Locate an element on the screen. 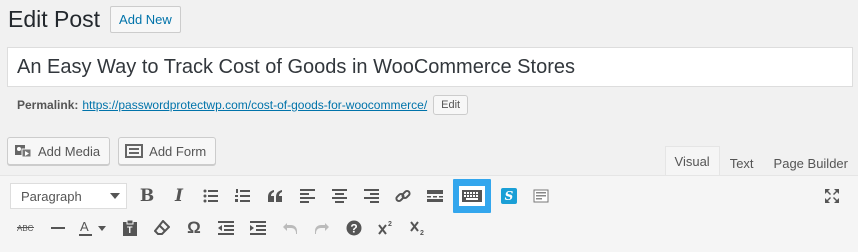 The width and height of the screenshot is (858, 252). bulleted-list-icon is located at coordinates (211, 196).